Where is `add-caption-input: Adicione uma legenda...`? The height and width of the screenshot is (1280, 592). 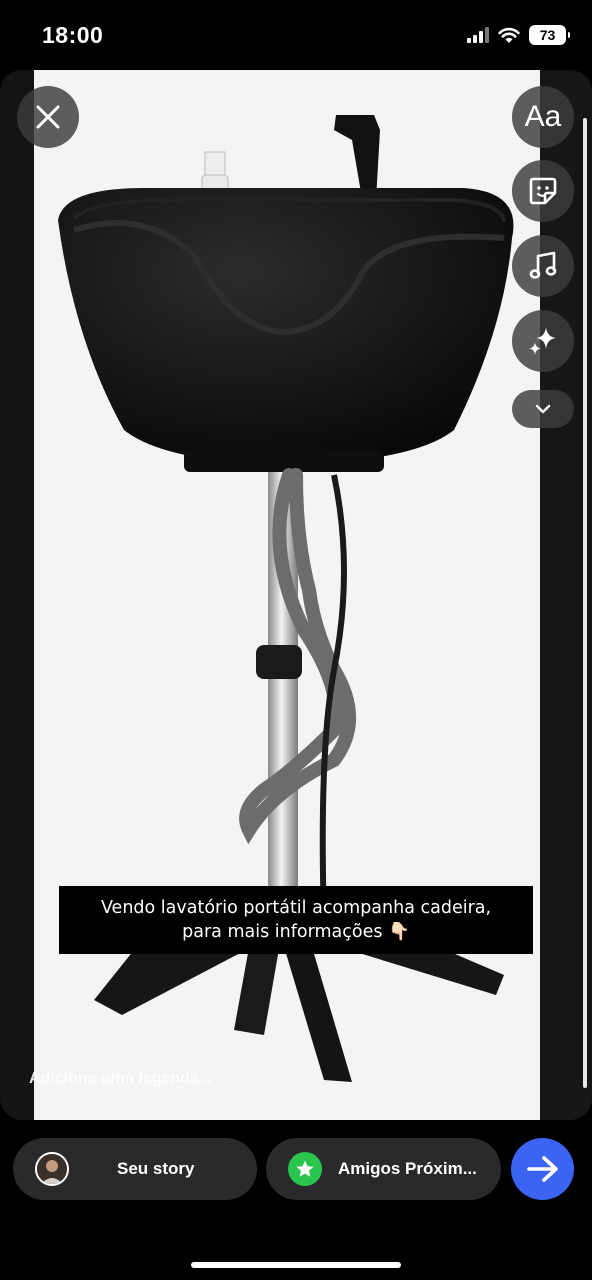
add-caption-input: Adicione uma legenda... is located at coordinates (120, 1079).